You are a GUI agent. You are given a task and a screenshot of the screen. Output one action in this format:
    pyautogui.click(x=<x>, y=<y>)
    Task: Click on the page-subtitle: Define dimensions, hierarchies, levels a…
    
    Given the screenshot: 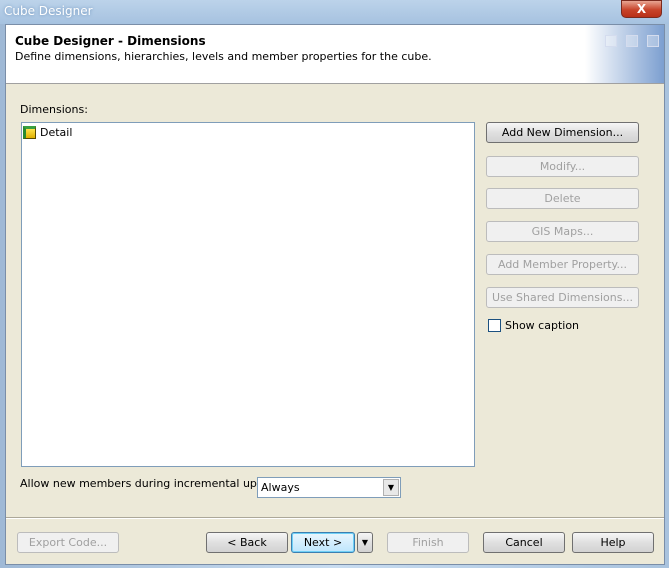 What is the action you would take?
    pyautogui.click(x=223, y=56)
    